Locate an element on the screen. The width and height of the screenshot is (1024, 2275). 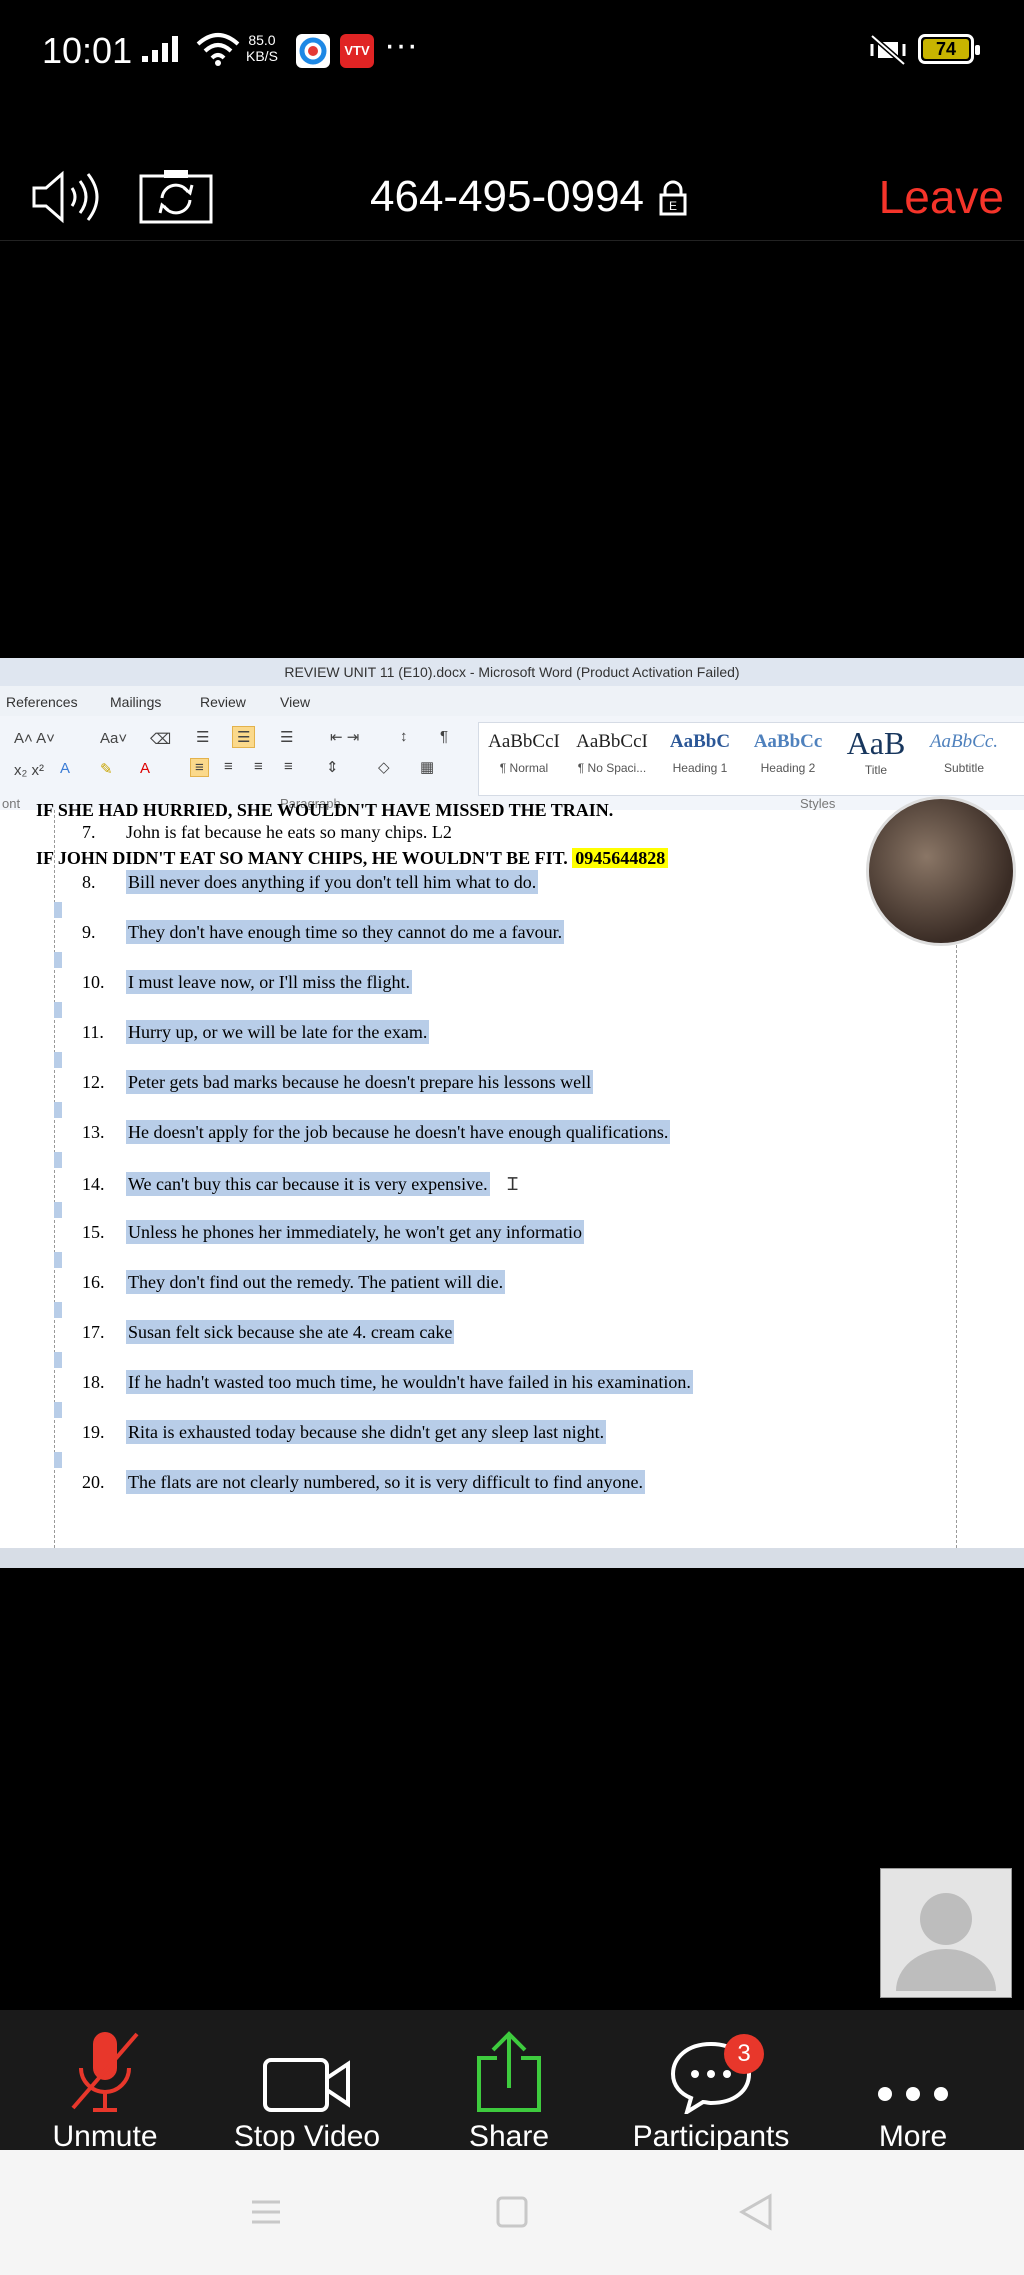
subscript-icon: x₂ x² is located at coordinates (29, 770).